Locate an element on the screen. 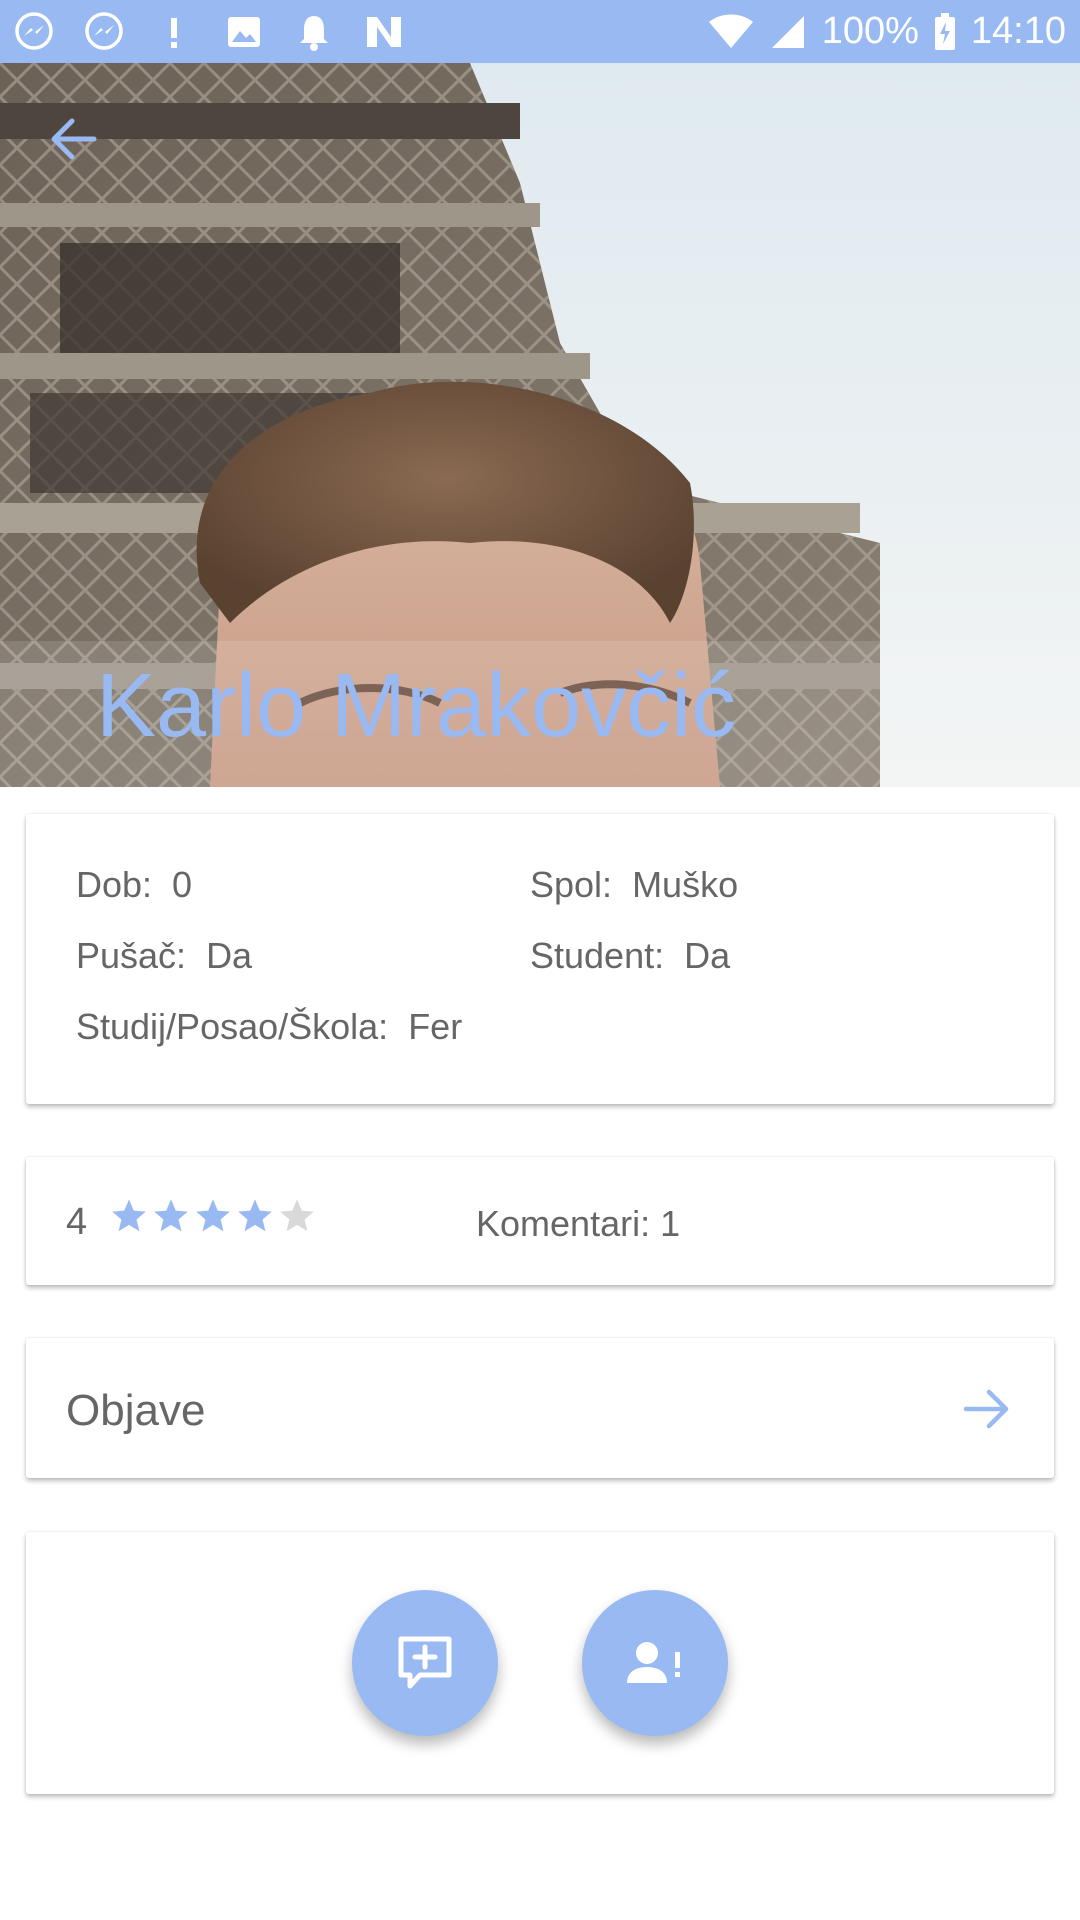 Image resolution: width=1080 pixels, height=1920 pixels. smoker-label: Pušač: is located at coordinates (131, 955).